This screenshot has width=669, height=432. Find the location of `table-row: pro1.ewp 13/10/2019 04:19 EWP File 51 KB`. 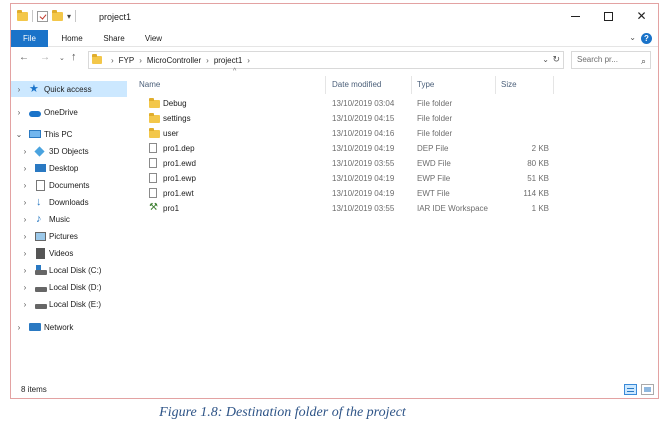

table-row: pro1.ewp 13/10/2019 04:19 EWP File 51 KB is located at coordinates (395, 178).